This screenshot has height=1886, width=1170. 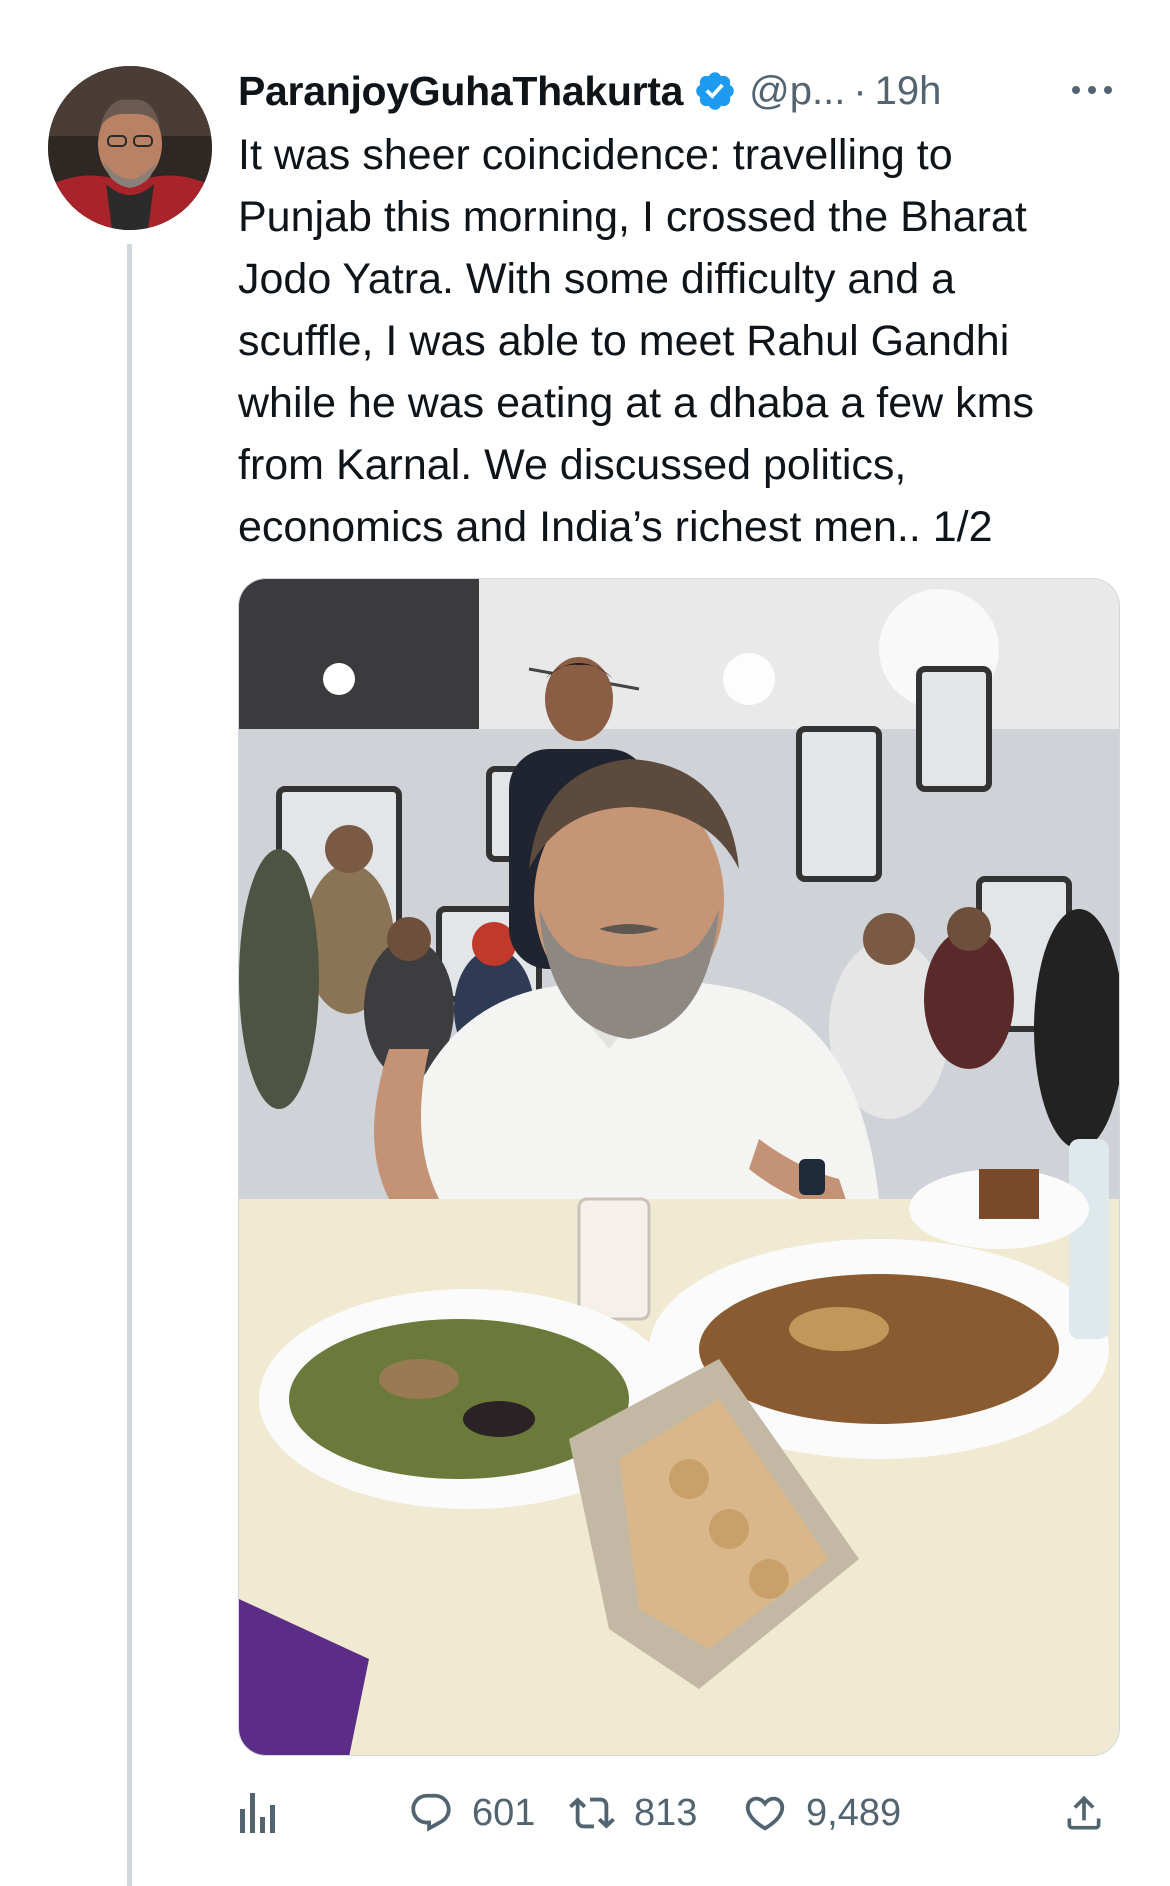 I want to click on retweet-count: 813, so click(x=666, y=1812).